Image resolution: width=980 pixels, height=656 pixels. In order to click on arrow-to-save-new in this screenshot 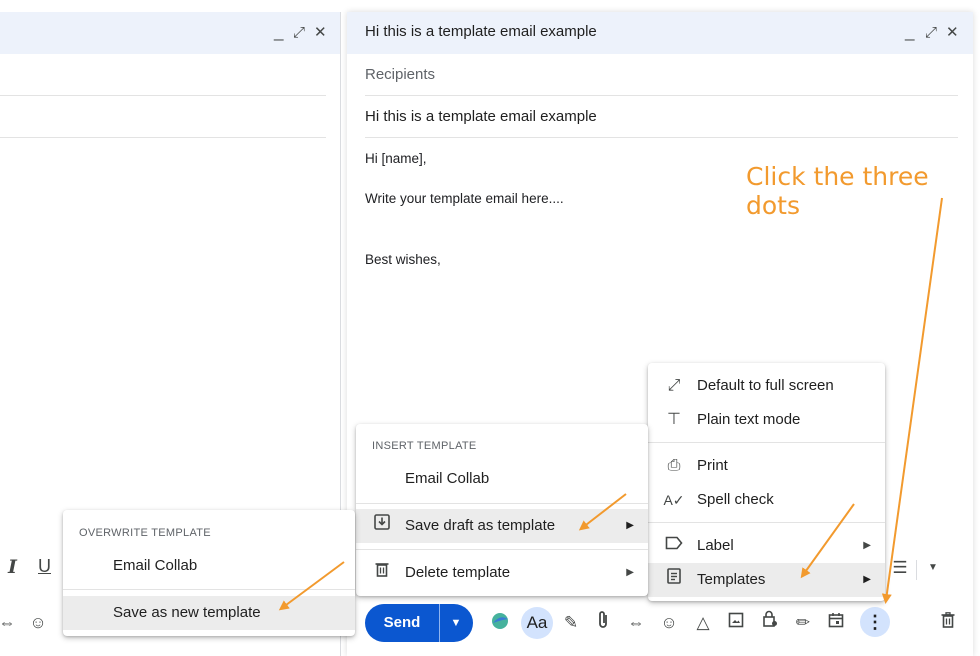, I will do `click(311, 586)`.